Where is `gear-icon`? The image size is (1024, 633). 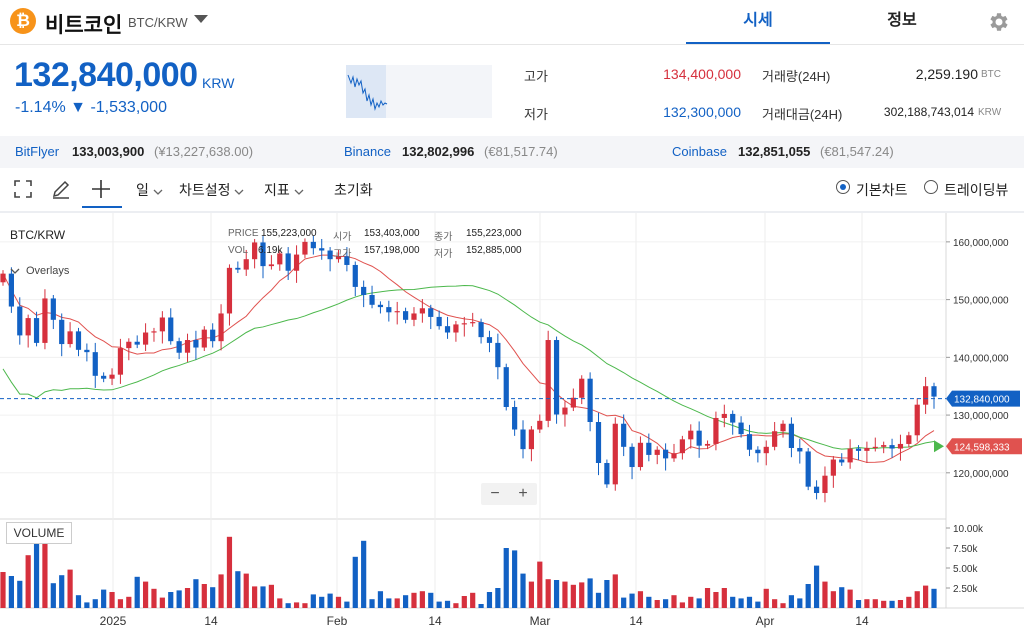
gear-icon is located at coordinates (998, 22).